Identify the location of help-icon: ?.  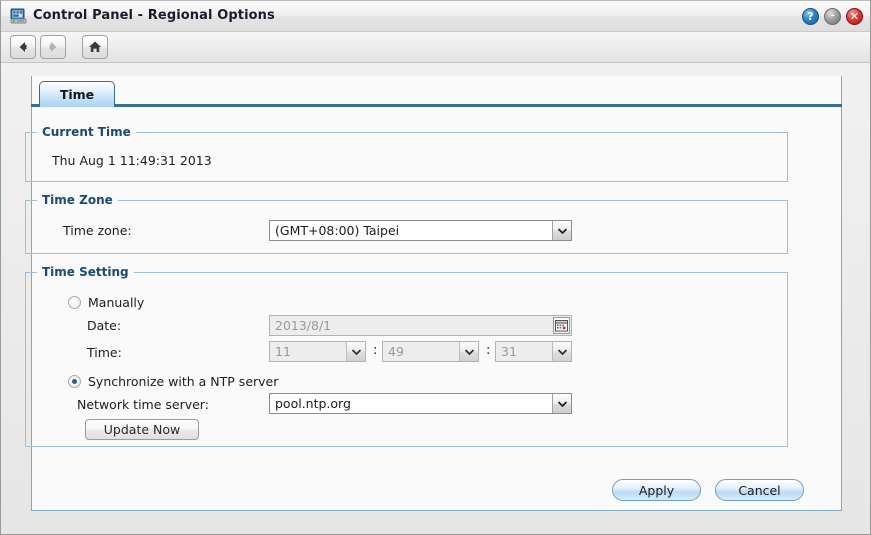
(810, 16).